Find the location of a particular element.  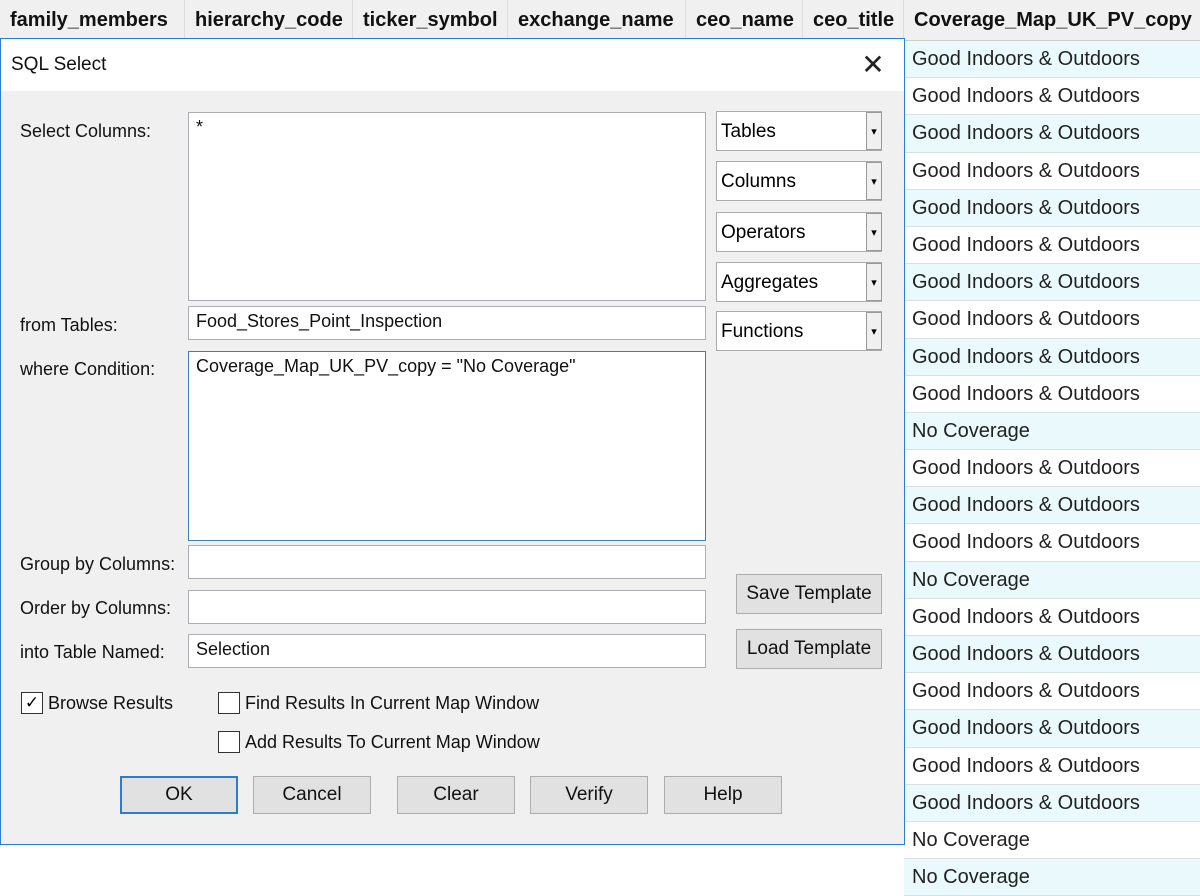

dropdown-label: Columns is located at coordinates (758, 181).